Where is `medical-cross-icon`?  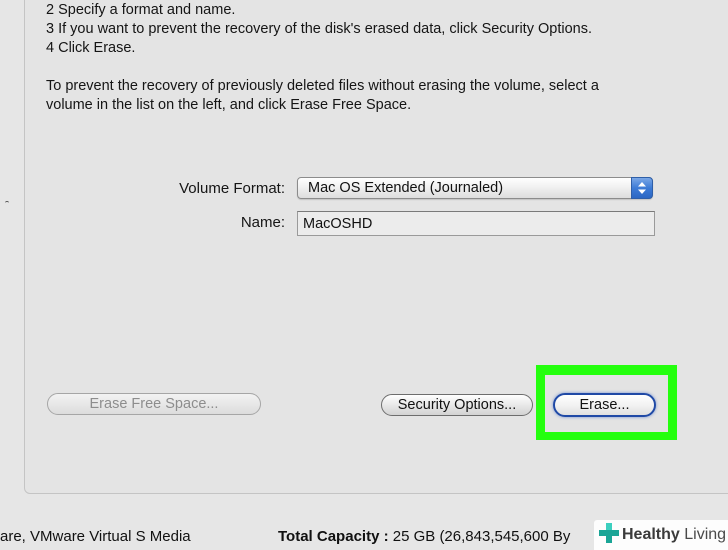
medical-cross-icon is located at coordinates (609, 535).